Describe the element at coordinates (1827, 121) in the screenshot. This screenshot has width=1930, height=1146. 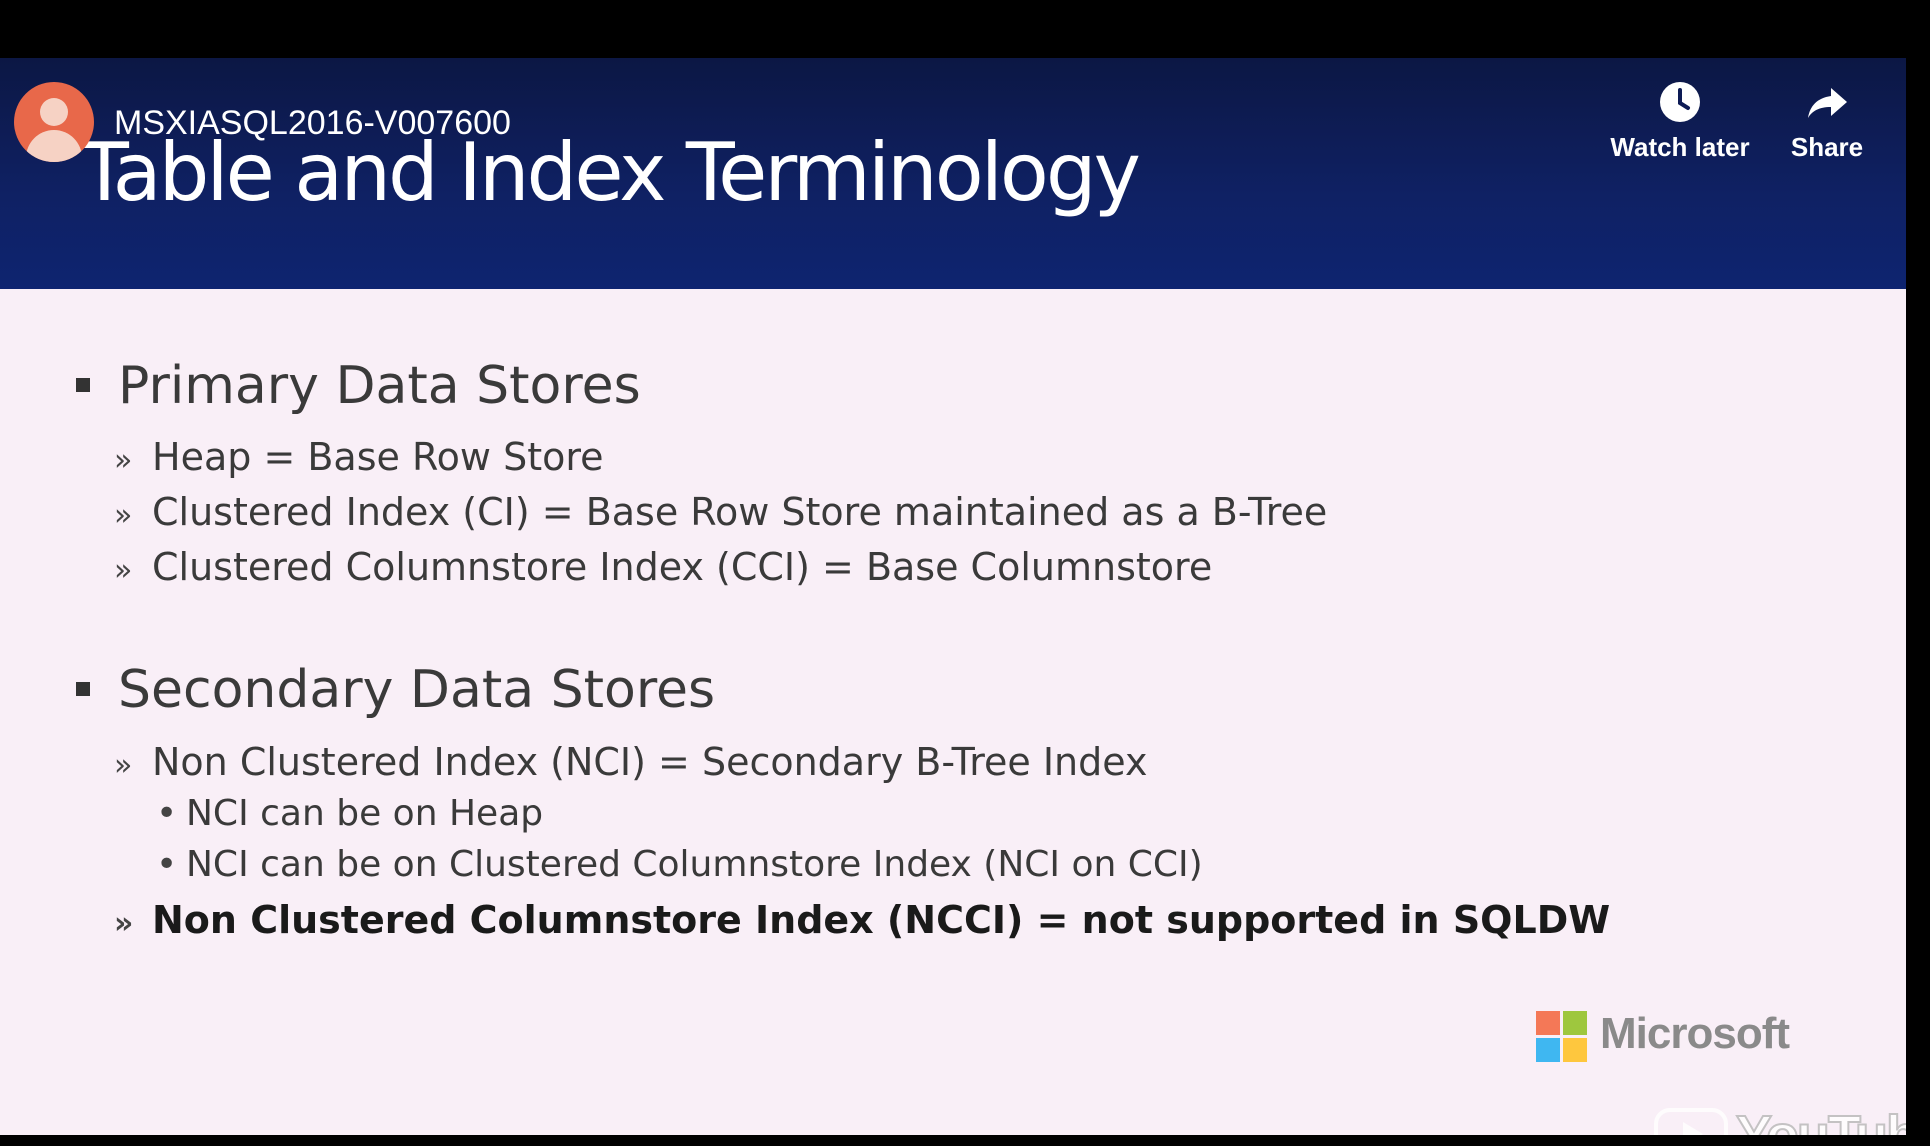
I see `share-button: Share` at that location.